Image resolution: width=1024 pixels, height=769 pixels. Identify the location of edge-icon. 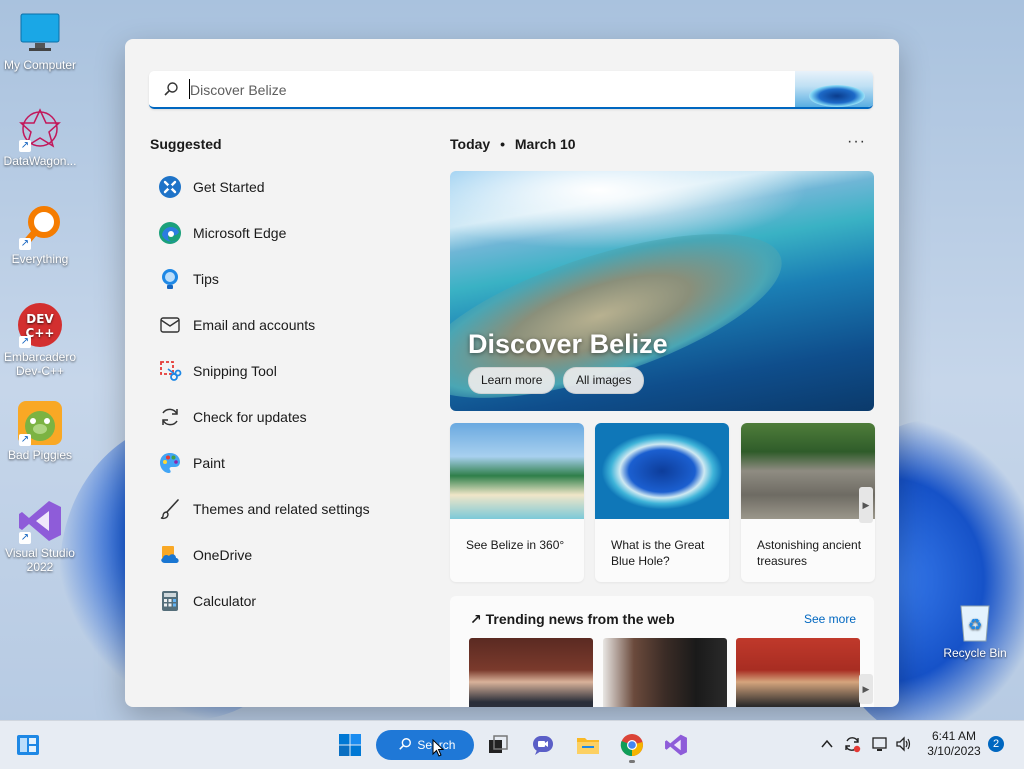
(170, 233).